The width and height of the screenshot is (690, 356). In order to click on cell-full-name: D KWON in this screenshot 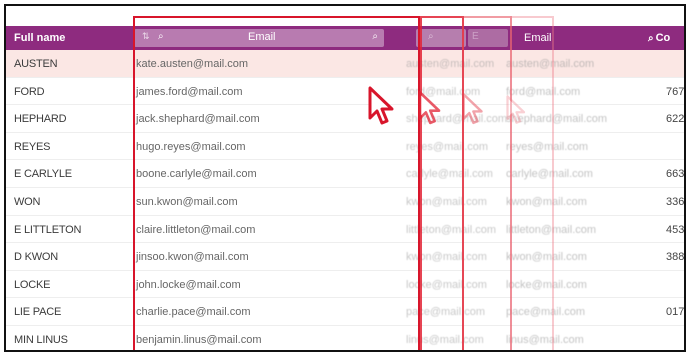, I will do `click(36, 257)`.